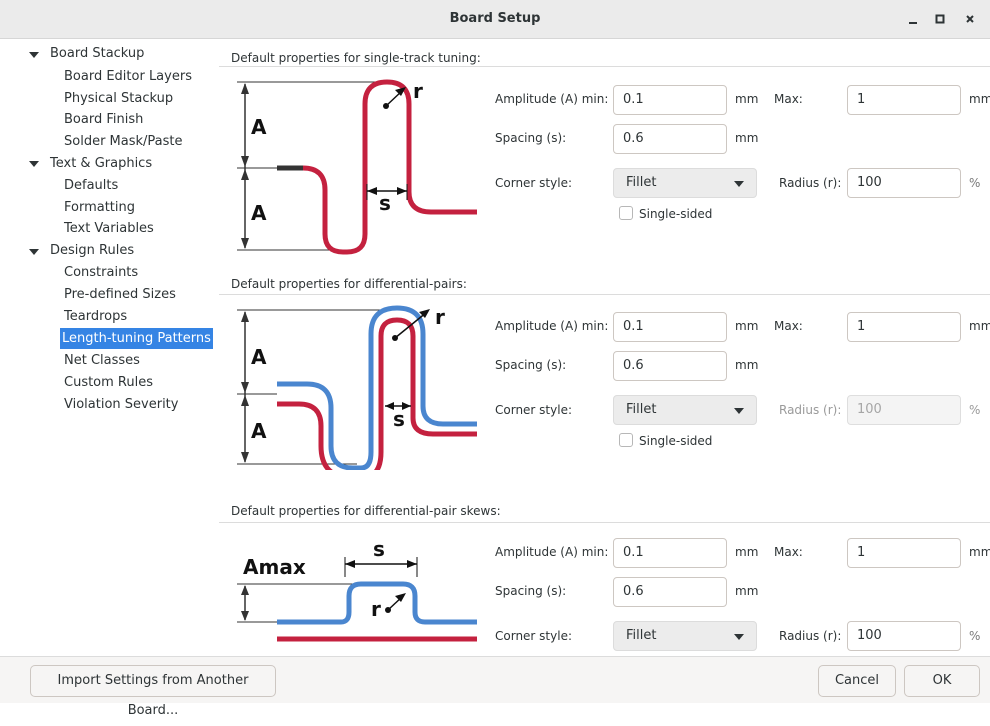 Image resolution: width=990 pixels, height=726 pixels. I want to click on ok-button: OK, so click(942, 681).